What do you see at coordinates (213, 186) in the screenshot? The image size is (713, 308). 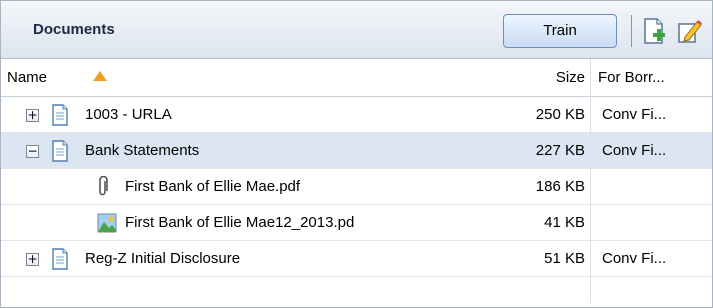 I see `row-name: First Bank of Ellie Mae.pdf` at bounding box center [213, 186].